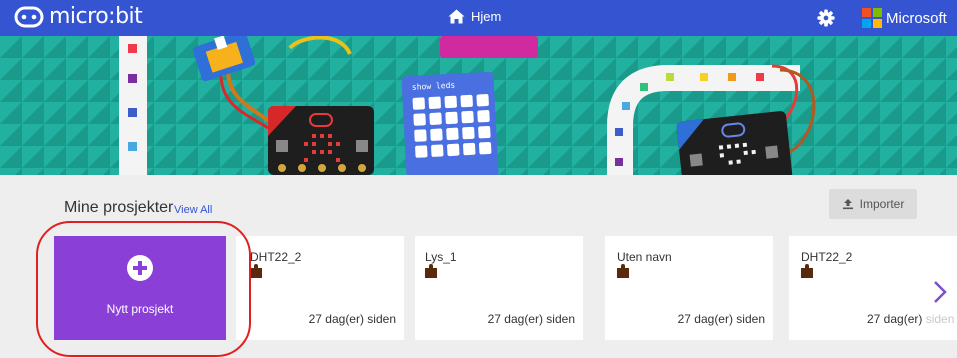 Image resolution: width=957 pixels, height=358 pixels. What do you see at coordinates (938, 319) in the screenshot?
I see `project-time-faded: siden` at bounding box center [938, 319].